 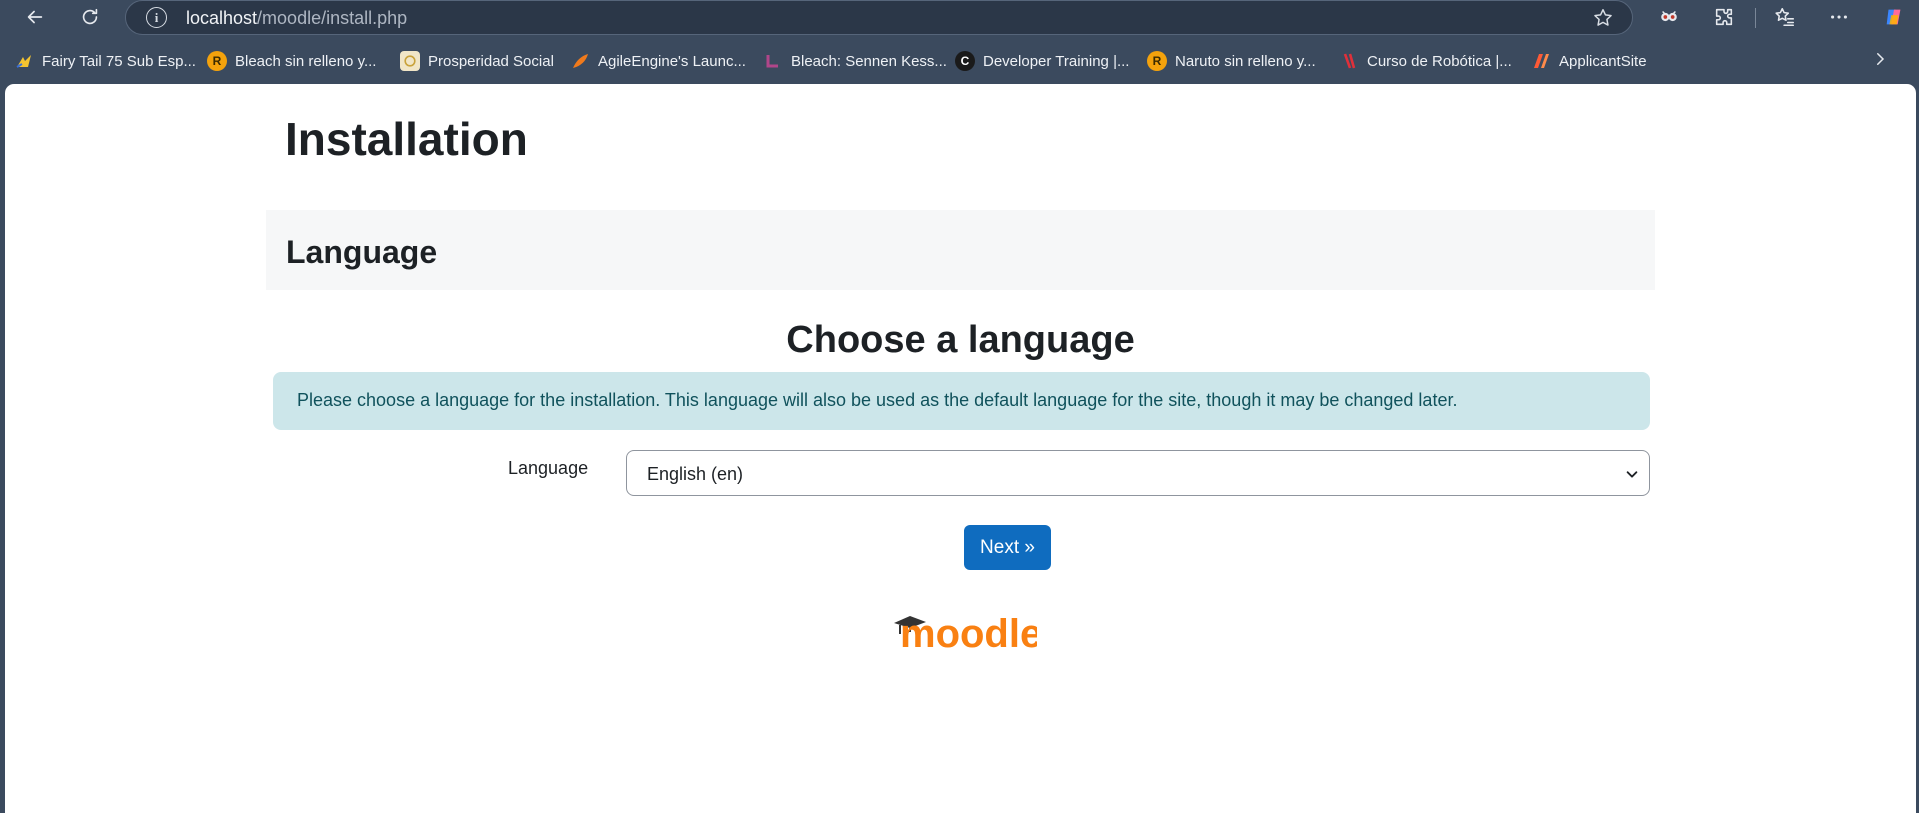 I want to click on back-icon, so click(x=35, y=17).